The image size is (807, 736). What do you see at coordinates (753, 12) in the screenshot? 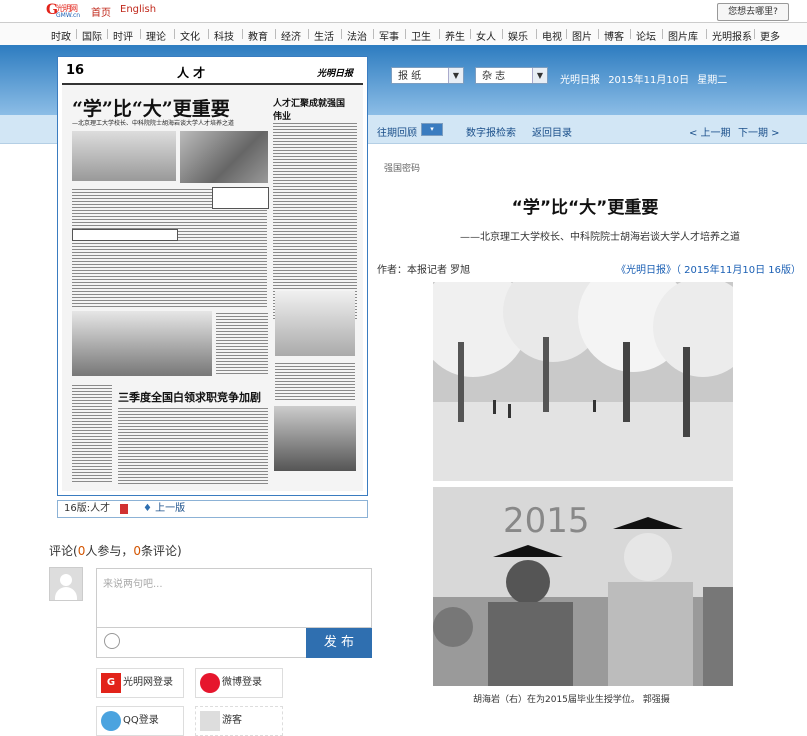
I see `where-to-button: 您想去哪里?` at bounding box center [753, 12].